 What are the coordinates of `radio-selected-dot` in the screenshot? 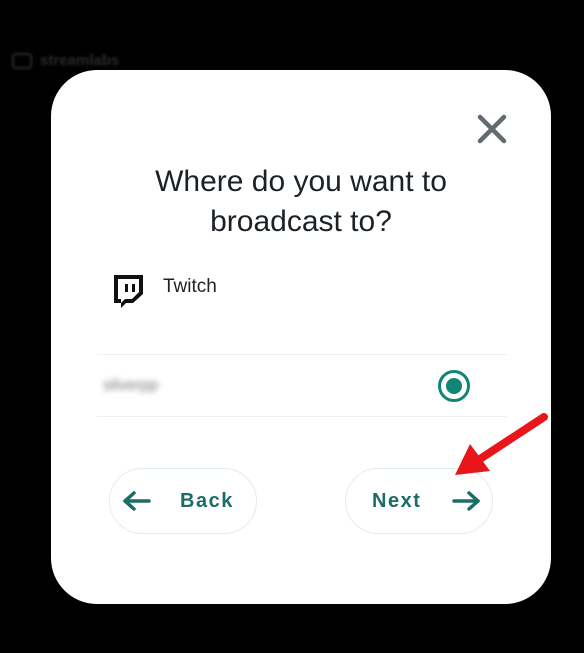 It's located at (454, 386).